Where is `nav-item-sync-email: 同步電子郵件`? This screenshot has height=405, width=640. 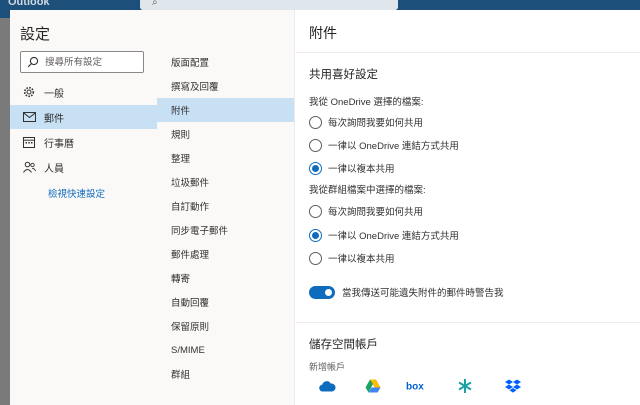 nav-item-sync-email: 同步電子郵件 is located at coordinates (225, 230).